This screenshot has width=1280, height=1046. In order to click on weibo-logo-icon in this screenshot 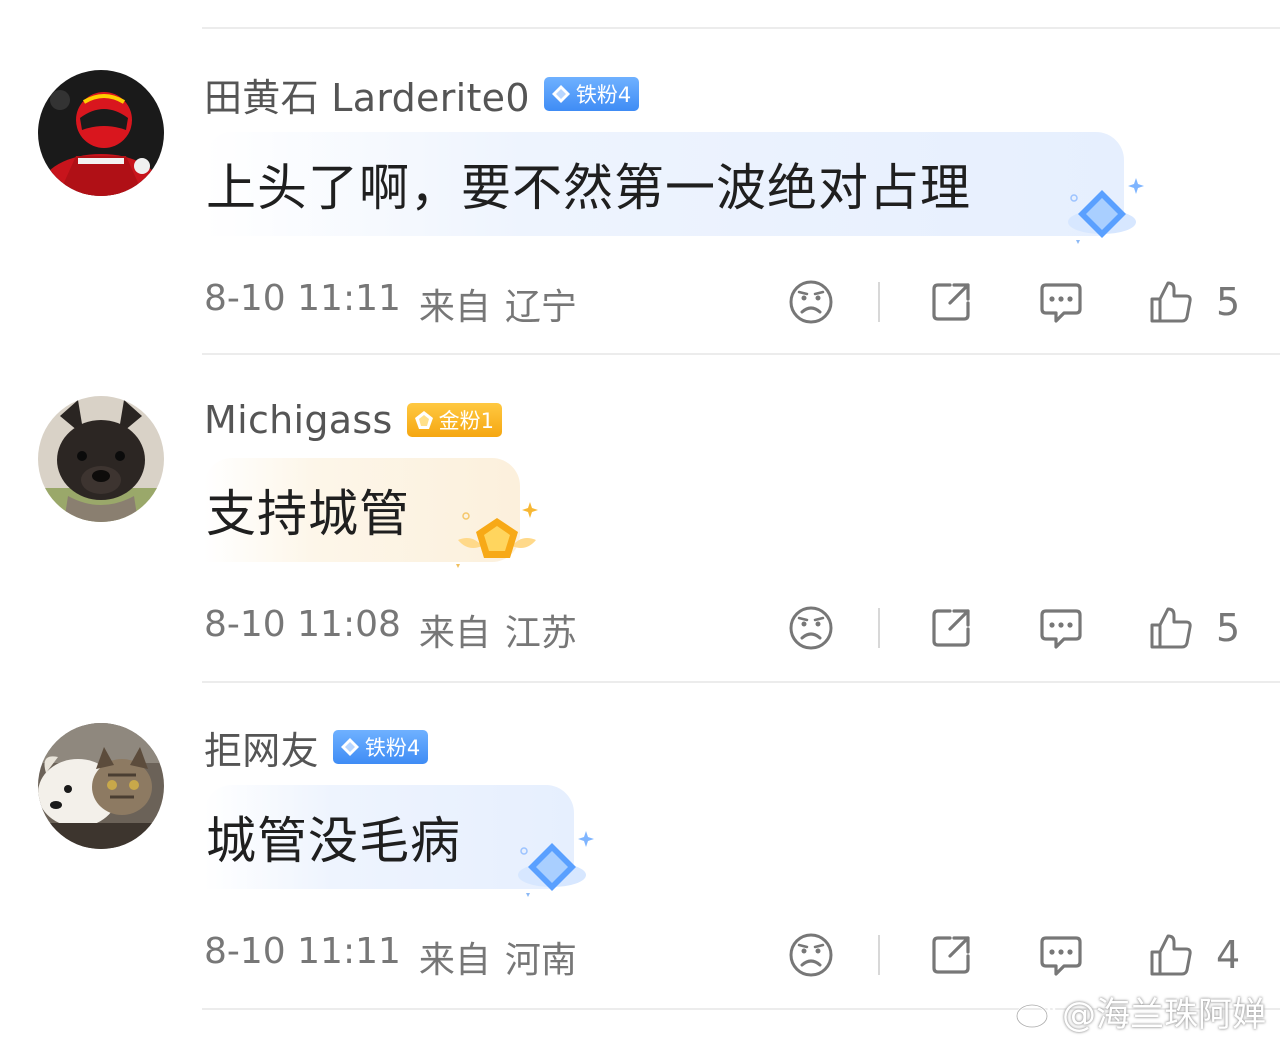, I will do `click(1035, 1013)`.